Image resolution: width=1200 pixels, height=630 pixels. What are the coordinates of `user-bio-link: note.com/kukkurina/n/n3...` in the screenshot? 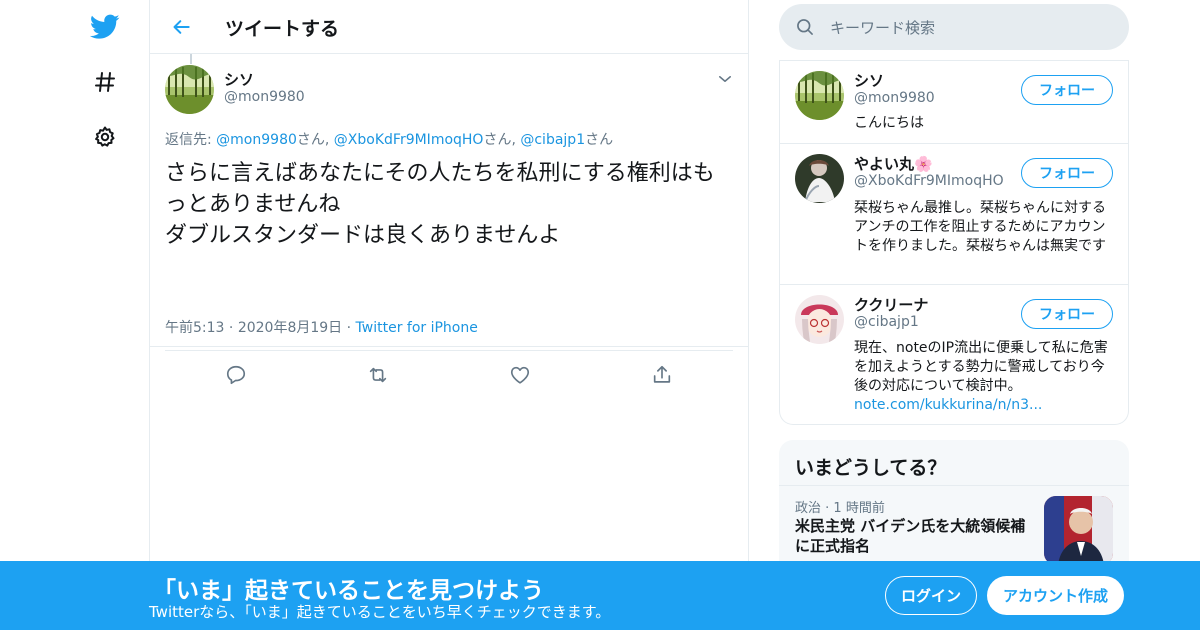 It's located at (948, 405).